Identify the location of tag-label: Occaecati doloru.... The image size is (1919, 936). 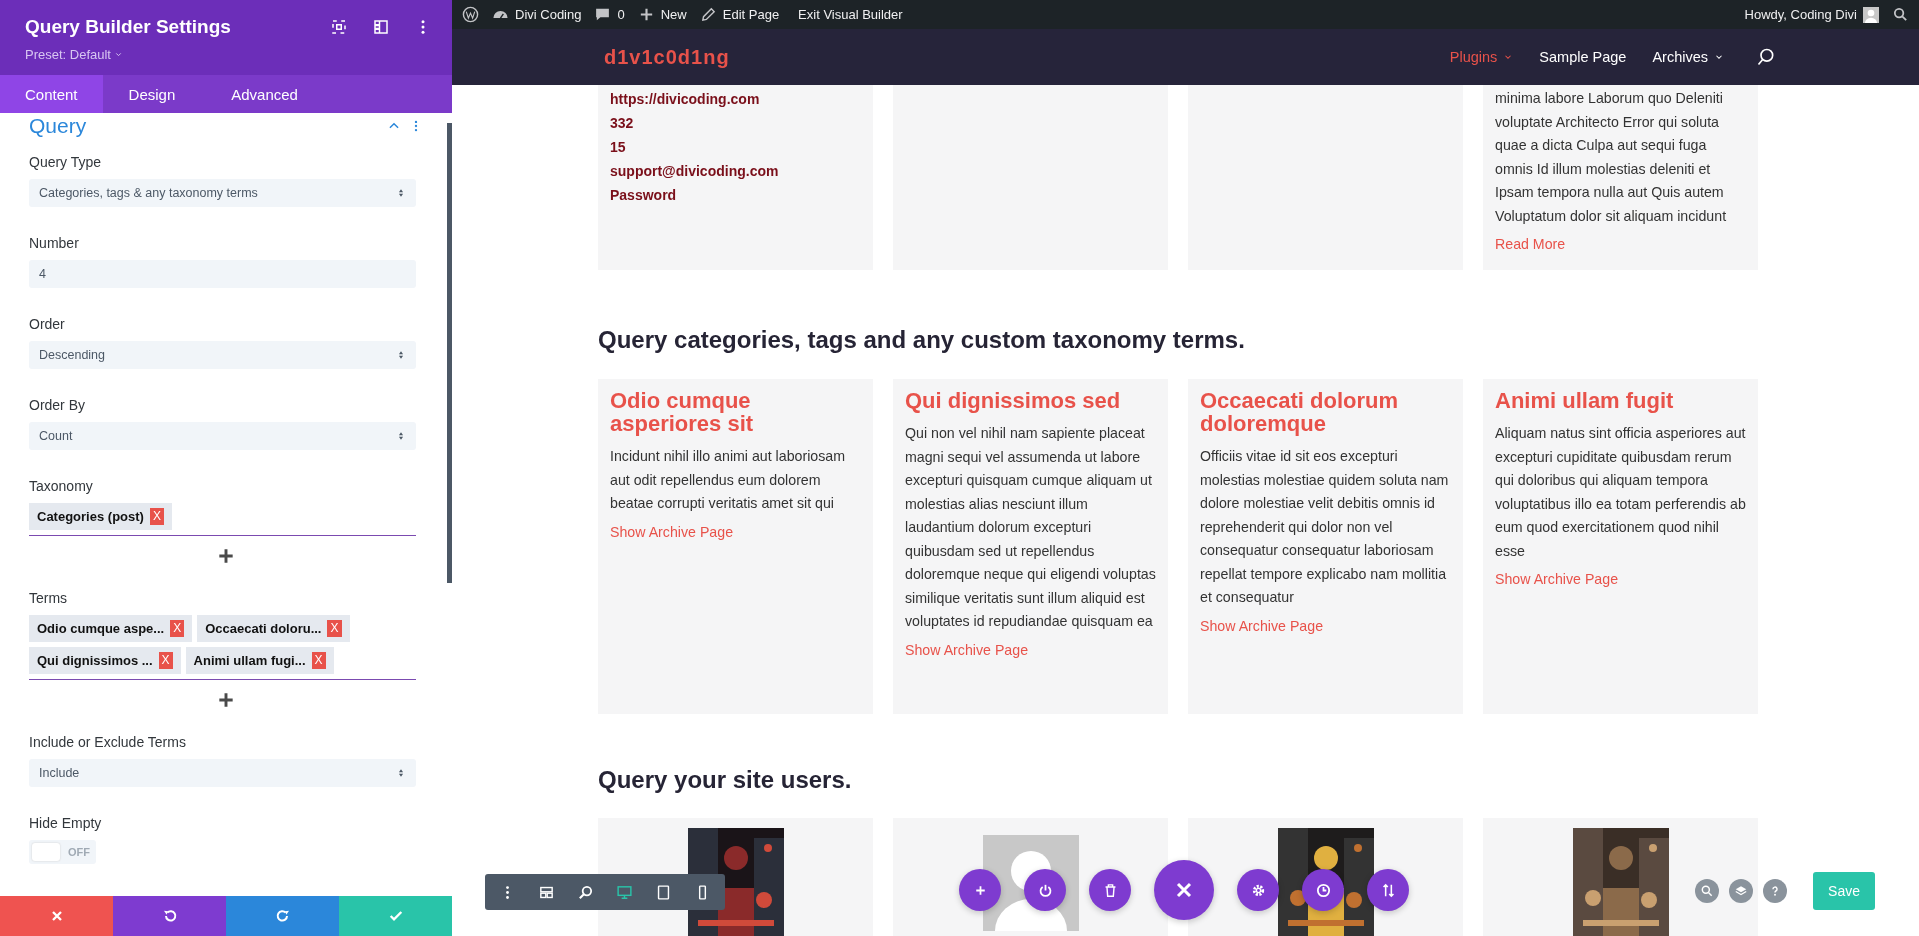
(263, 628).